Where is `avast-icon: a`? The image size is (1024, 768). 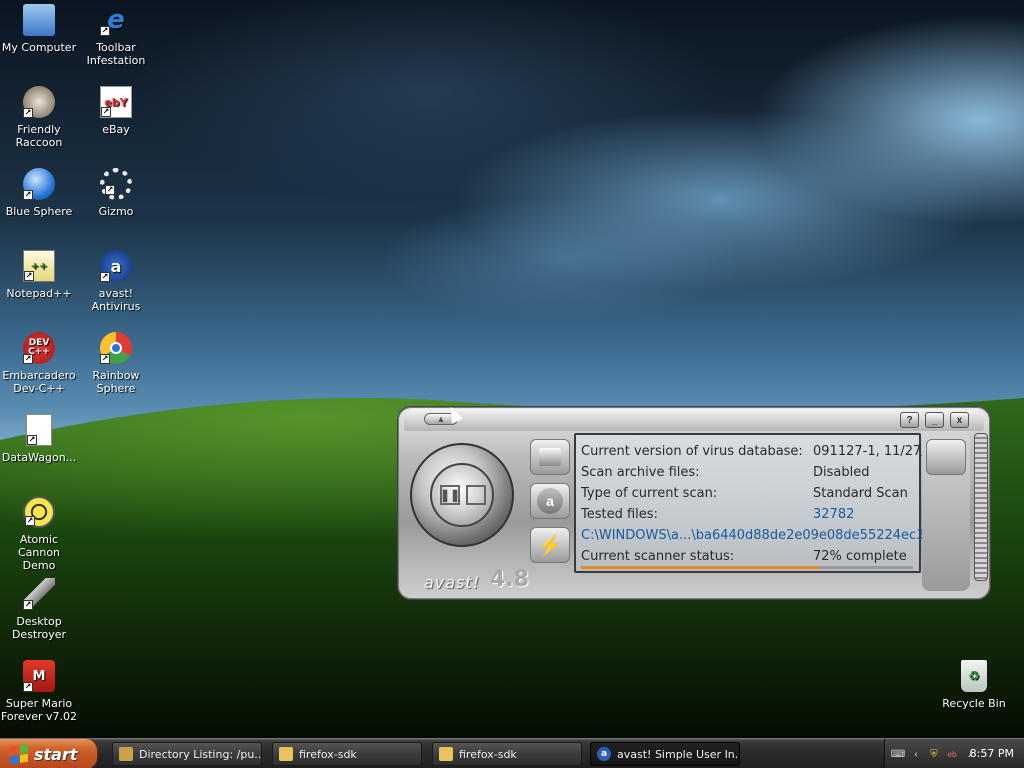 avast-icon: a is located at coordinates (604, 754).